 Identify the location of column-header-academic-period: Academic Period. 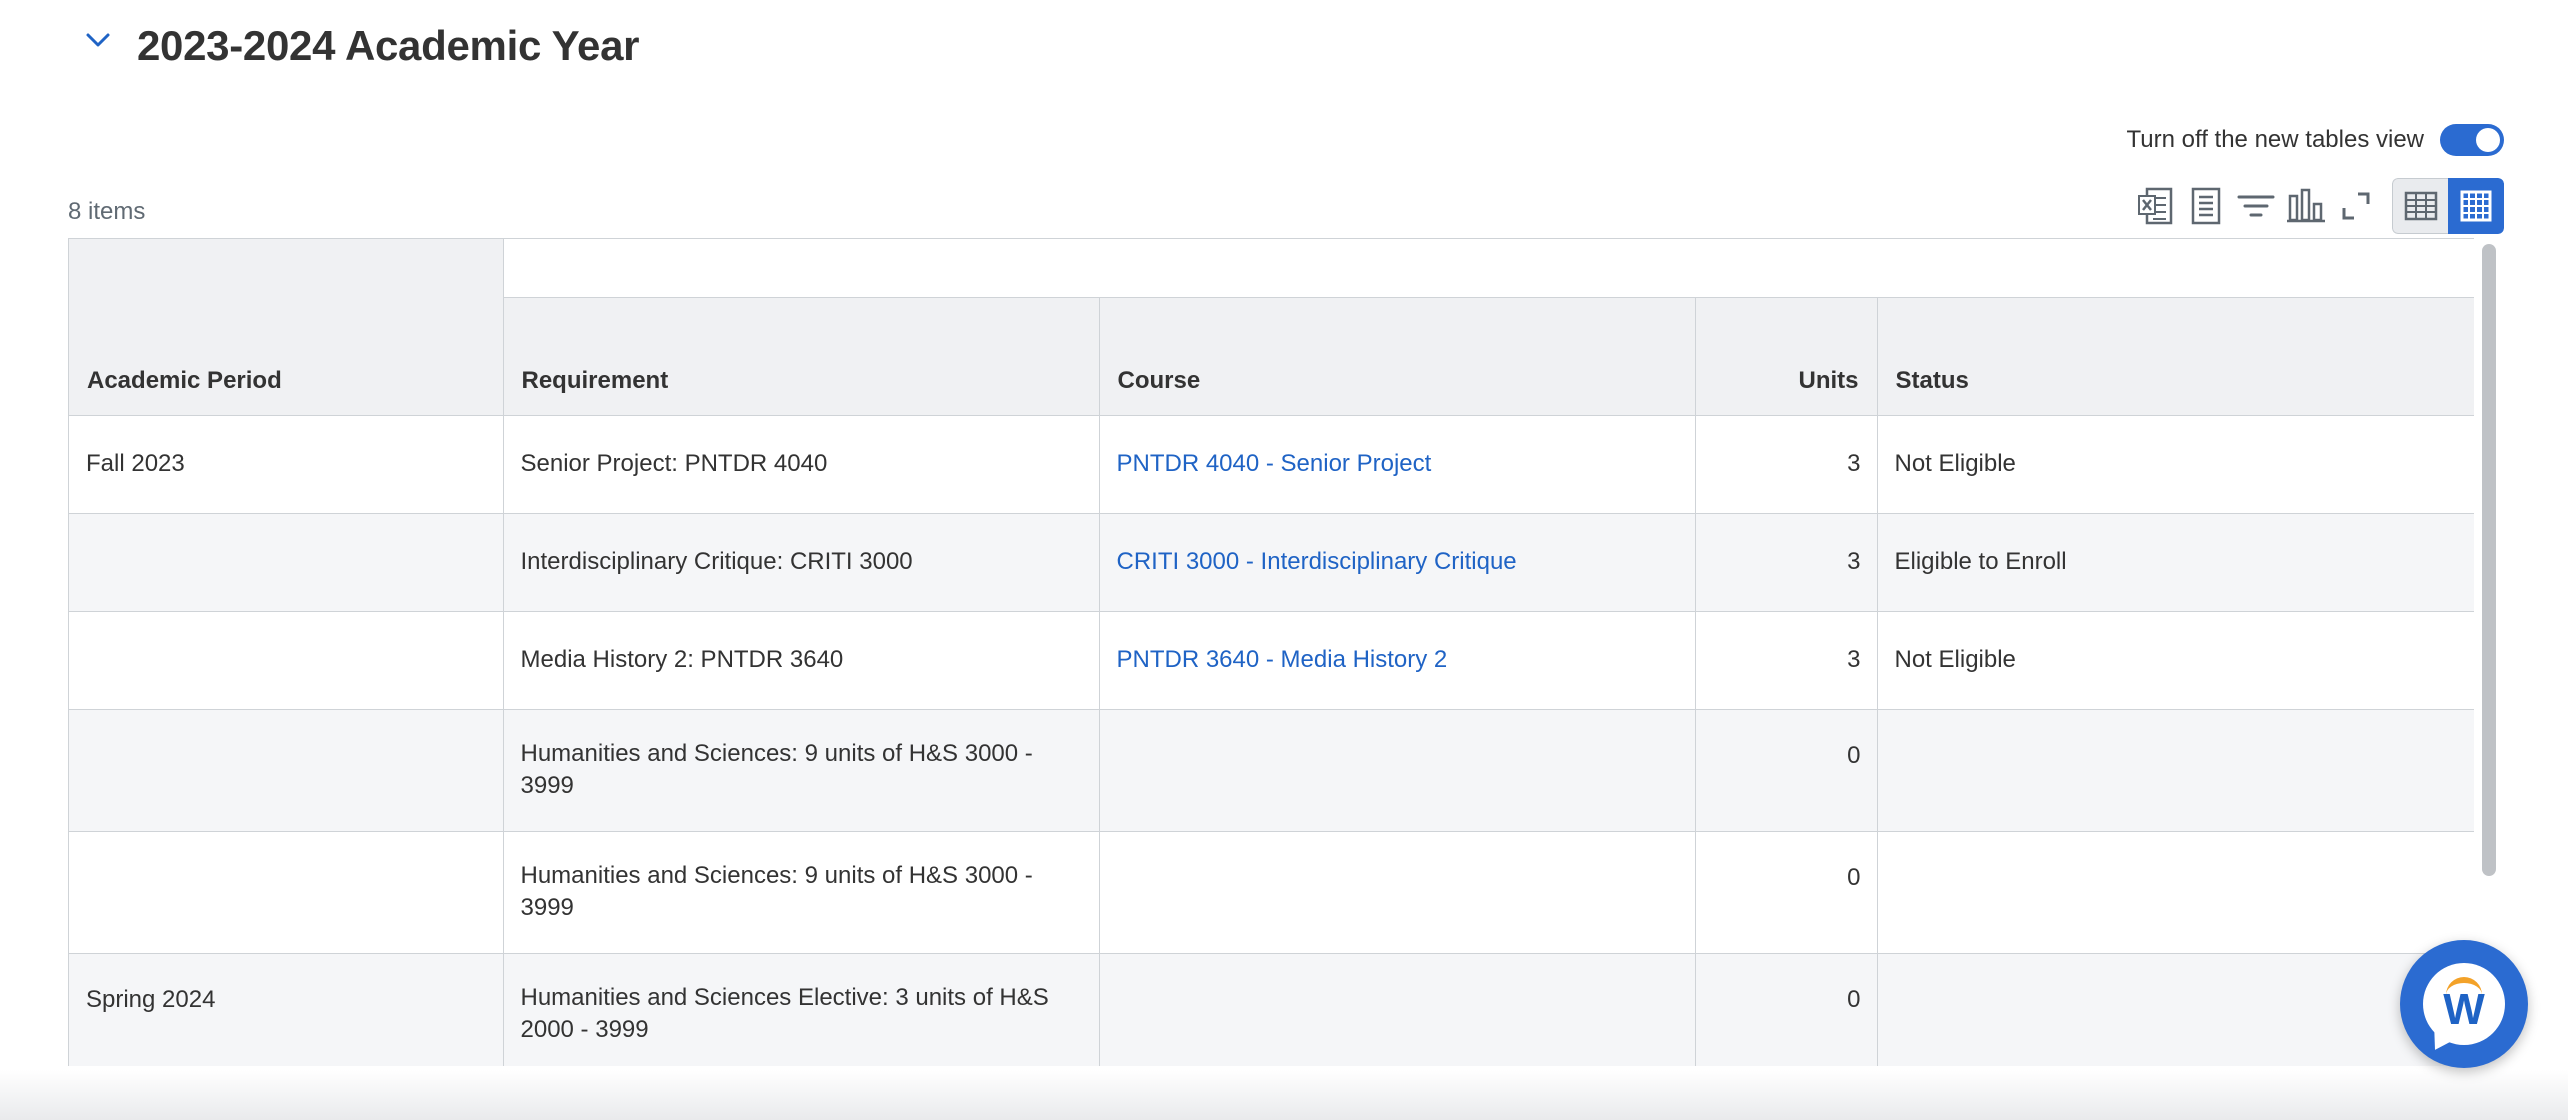
(286, 327).